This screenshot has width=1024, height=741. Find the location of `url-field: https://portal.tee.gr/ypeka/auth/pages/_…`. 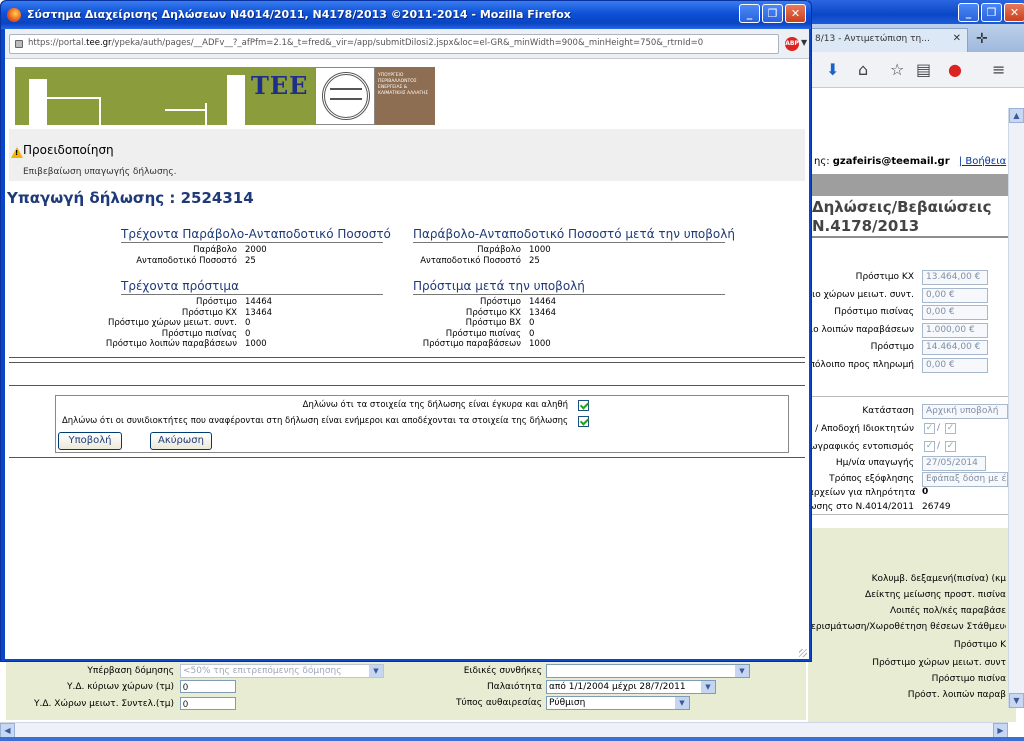

url-field: https://portal.tee.gr/ypeka/auth/pages/_… is located at coordinates (394, 44).